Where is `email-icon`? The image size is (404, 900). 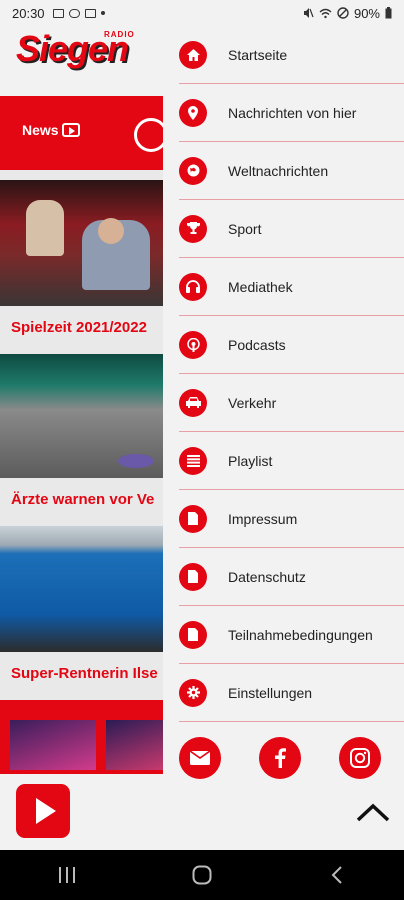 email-icon is located at coordinates (200, 758).